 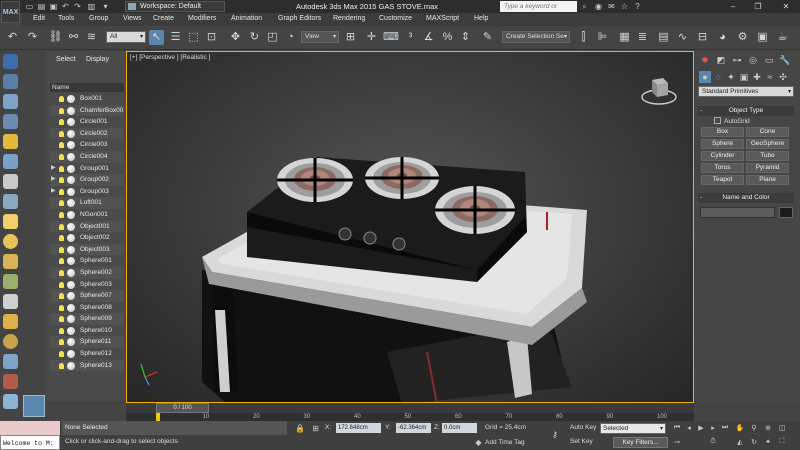 What do you see at coordinates (30, 442) in the screenshot?
I see `maxscript-mini-listener: Welcome to M:` at bounding box center [30, 442].